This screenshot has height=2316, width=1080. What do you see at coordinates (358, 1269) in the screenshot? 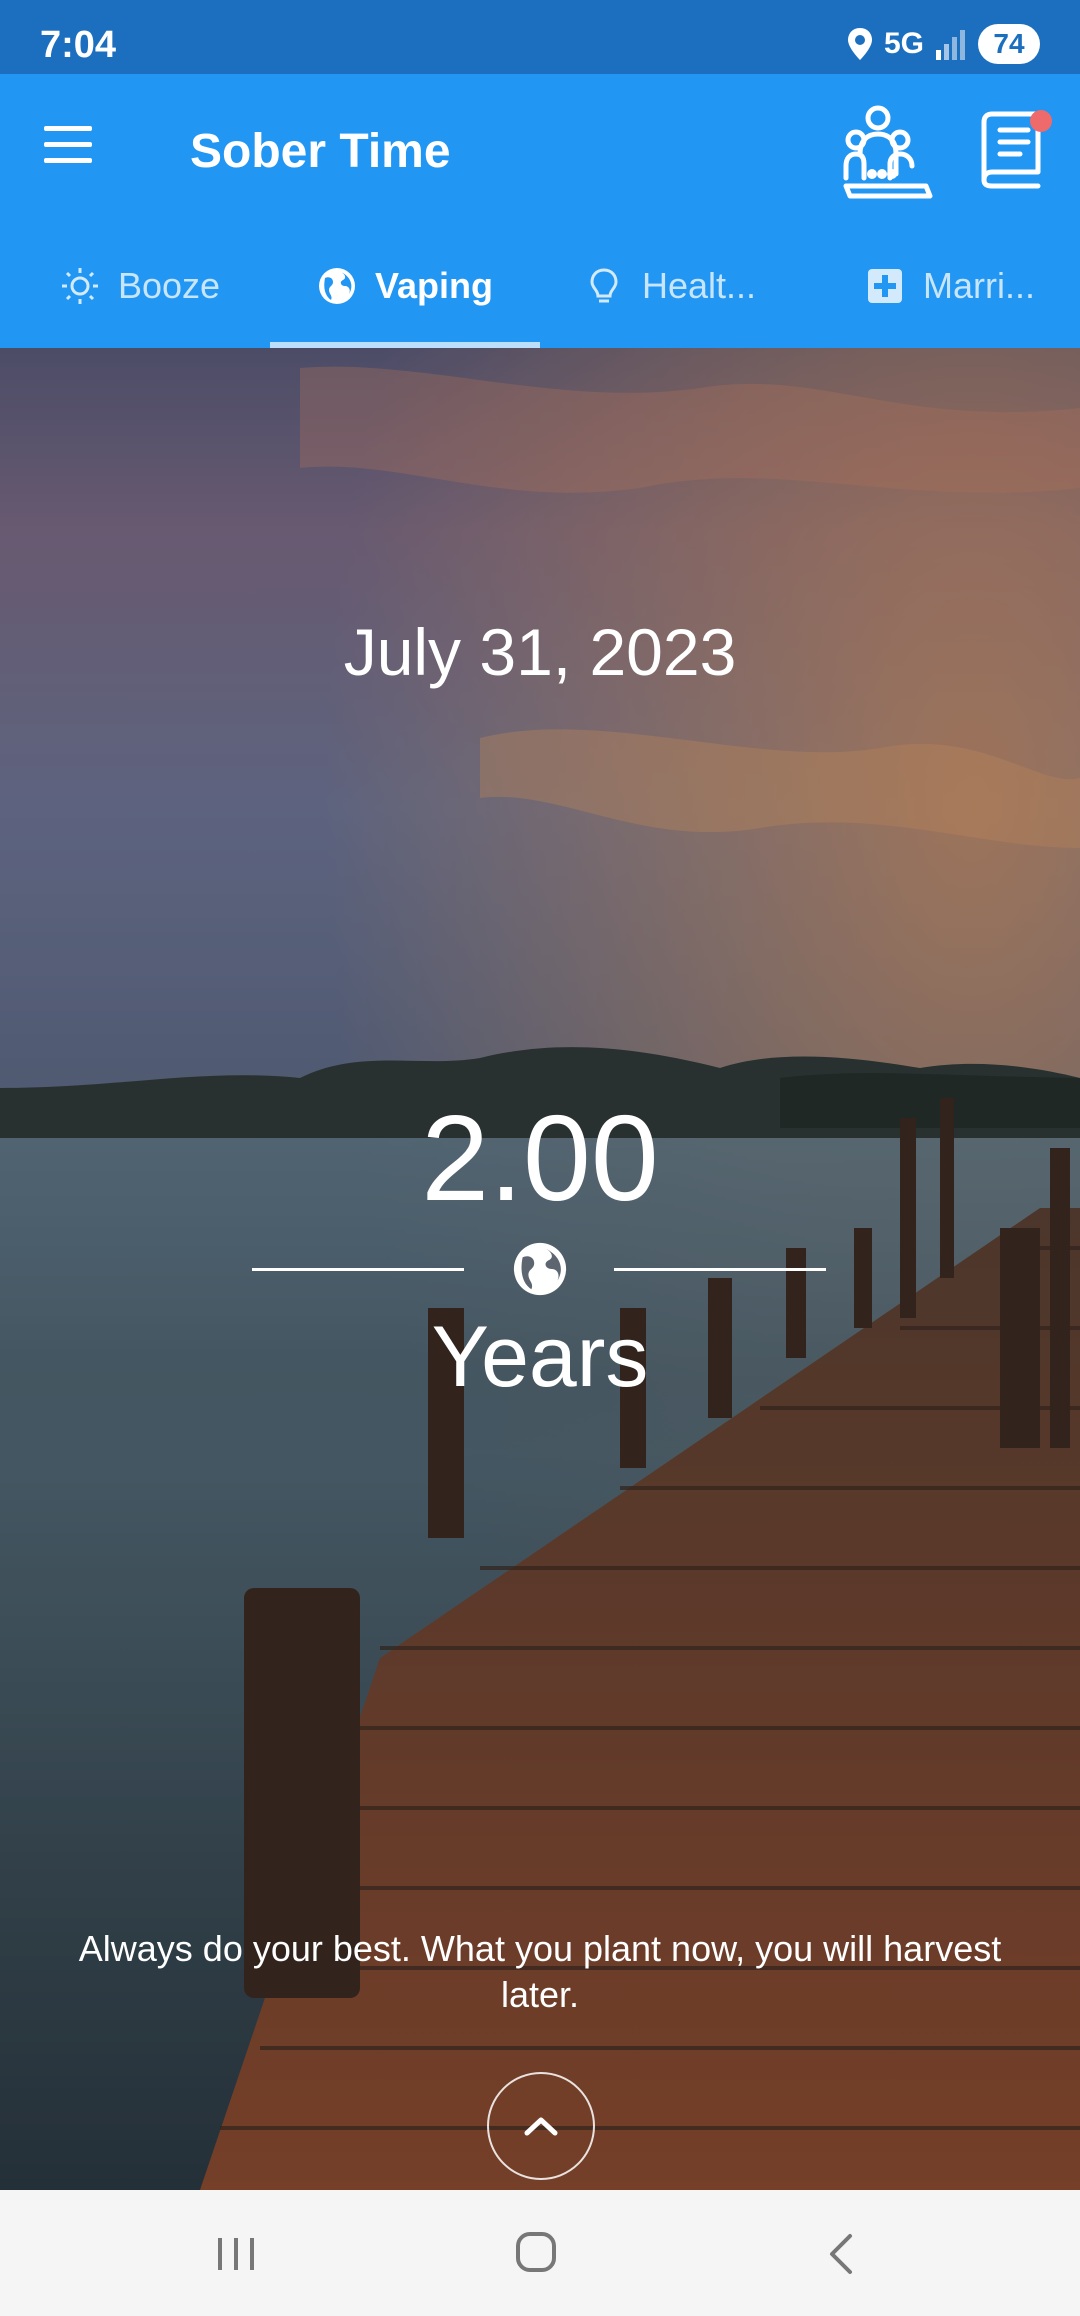
I see `divider-line-left` at bounding box center [358, 1269].